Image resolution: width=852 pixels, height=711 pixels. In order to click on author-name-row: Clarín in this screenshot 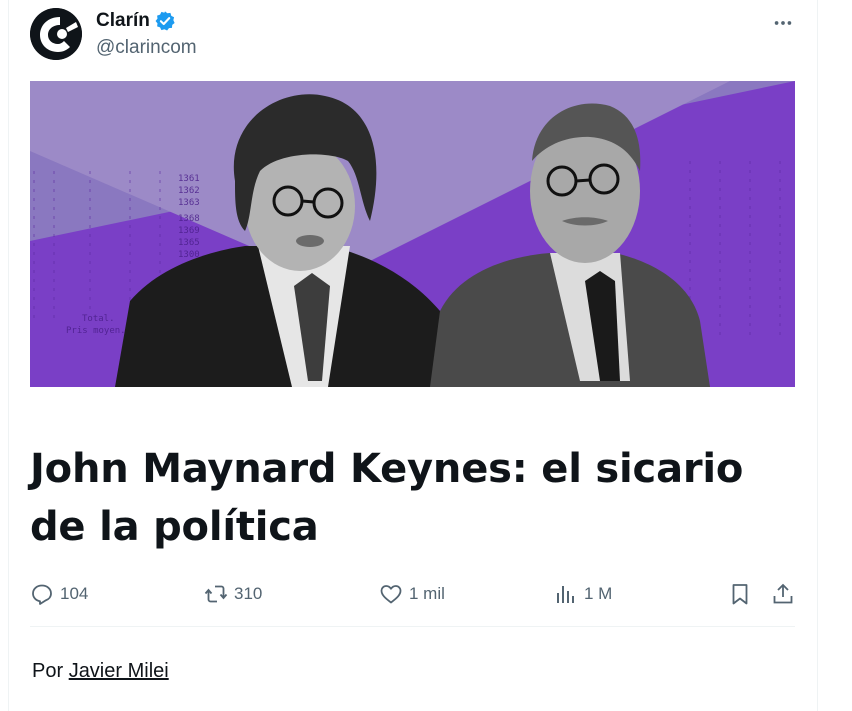, I will do `click(136, 21)`.